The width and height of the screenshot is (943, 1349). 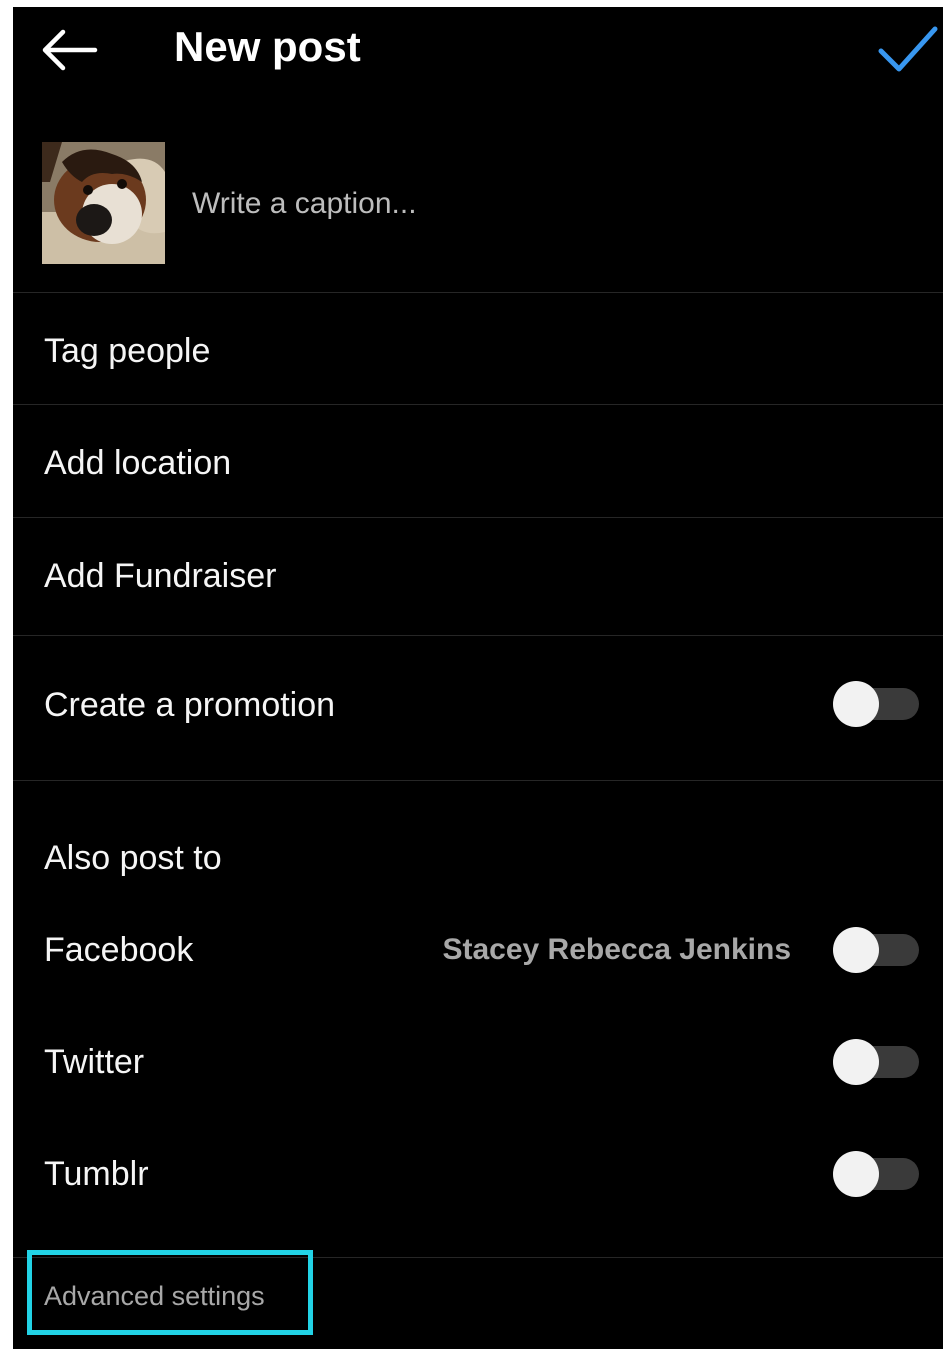 What do you see at coordinates (267, 46) in the screenshot?
I see `page-title: New post` at bounding box center [267, 46].